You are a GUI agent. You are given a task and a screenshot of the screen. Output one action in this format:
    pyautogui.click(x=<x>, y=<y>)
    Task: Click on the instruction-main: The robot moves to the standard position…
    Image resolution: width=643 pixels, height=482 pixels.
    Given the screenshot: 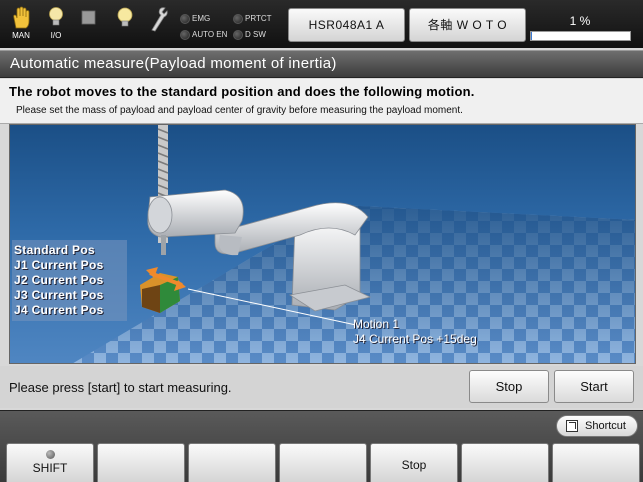 What is the action you would take?
    pyautogui.click(x=242, y=91)
    